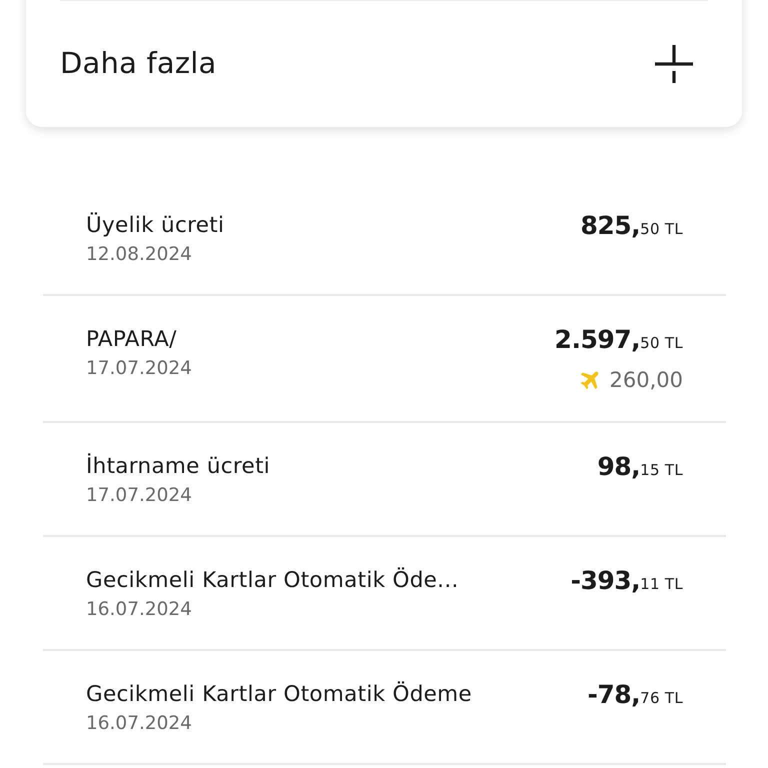 This screenshot has height=768, width=768. What do you see at coordinates (384, 64) in the screenshot?
I see `expand-row: Daha fazla` at bounding box center [384, 64].